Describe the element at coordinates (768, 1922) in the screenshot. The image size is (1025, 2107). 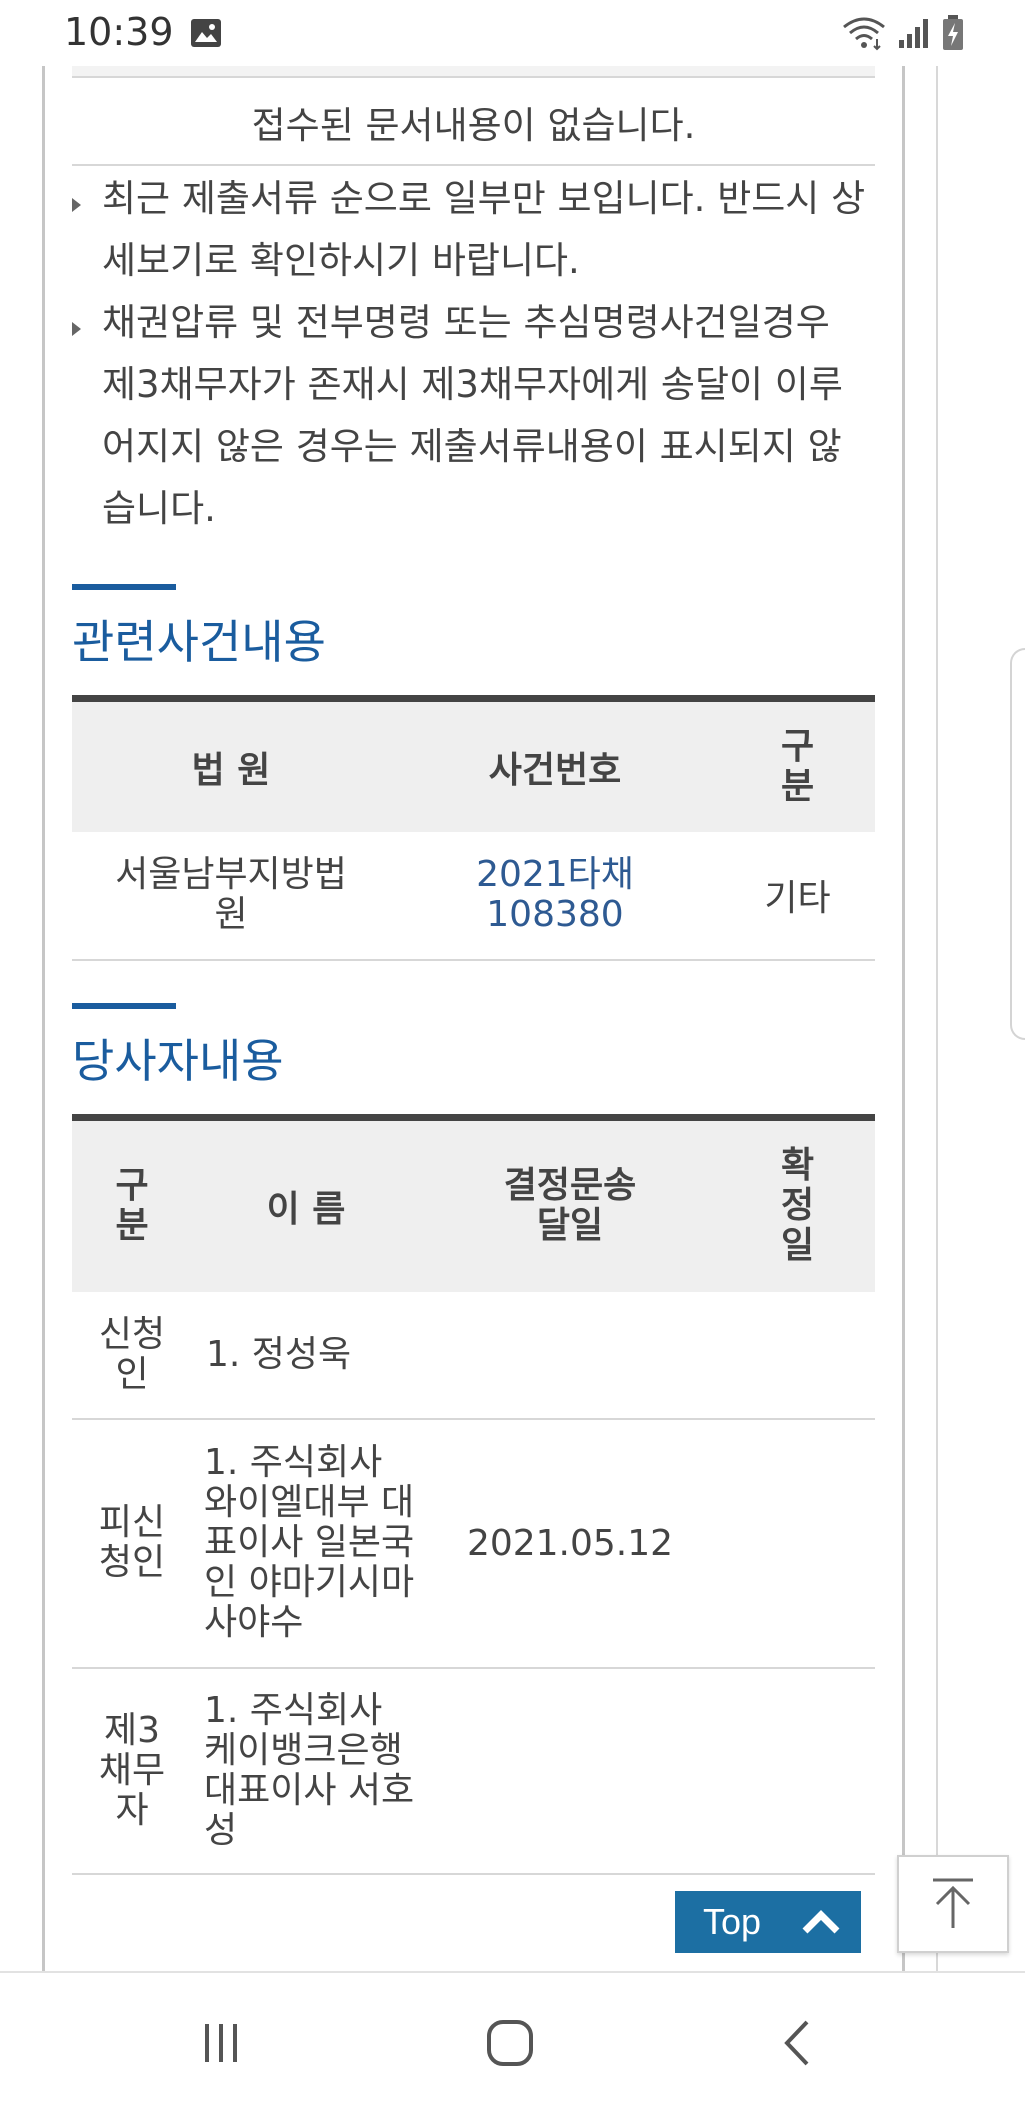
I see `top-button: Top` at that location.